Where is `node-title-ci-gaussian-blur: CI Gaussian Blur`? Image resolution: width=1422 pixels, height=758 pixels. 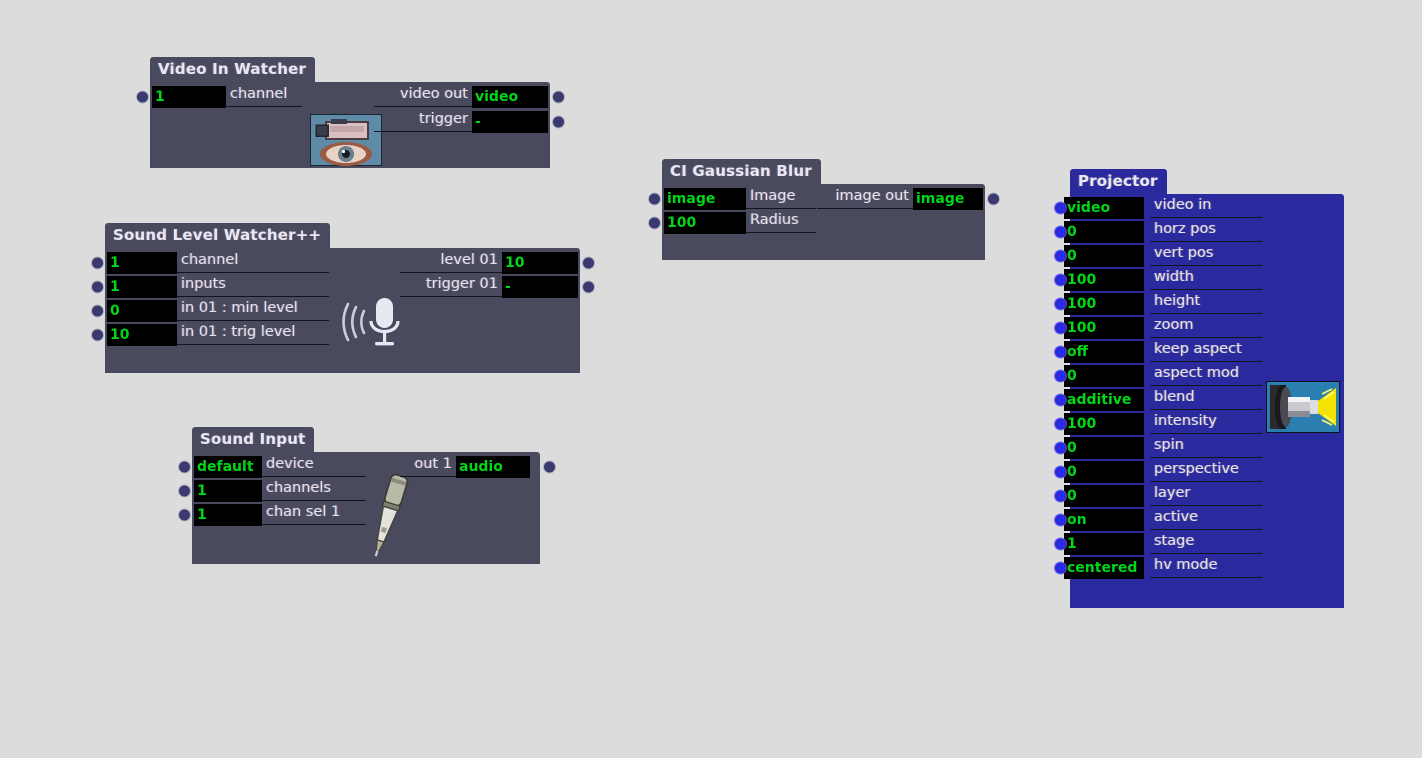
node-title-ci-gaussian-blur: CI Gaussian Blur is located at coordinates (741, 171).